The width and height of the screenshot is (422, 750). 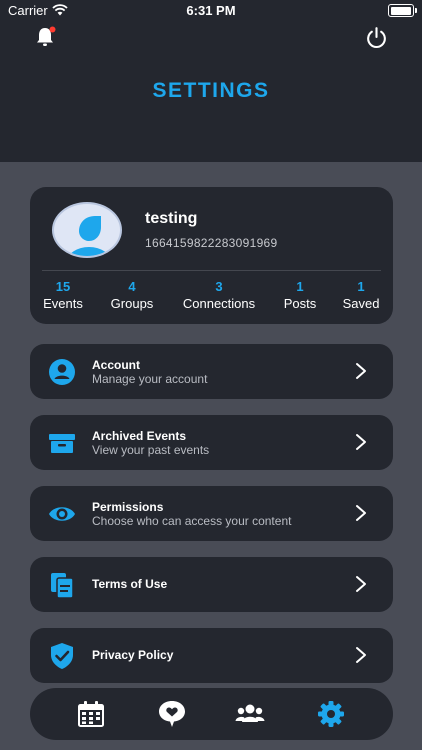 What do you see at coordinates (300, 295) in the screenshot?
I see `stat-posts: 1 Posts` at bounding box center [300, 295].